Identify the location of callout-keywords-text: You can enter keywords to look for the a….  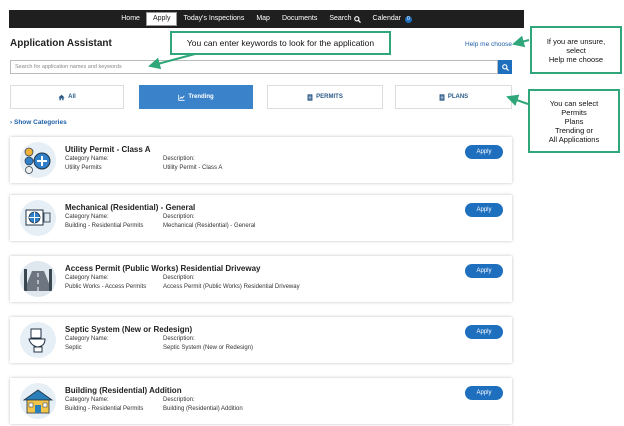
(280, 42).